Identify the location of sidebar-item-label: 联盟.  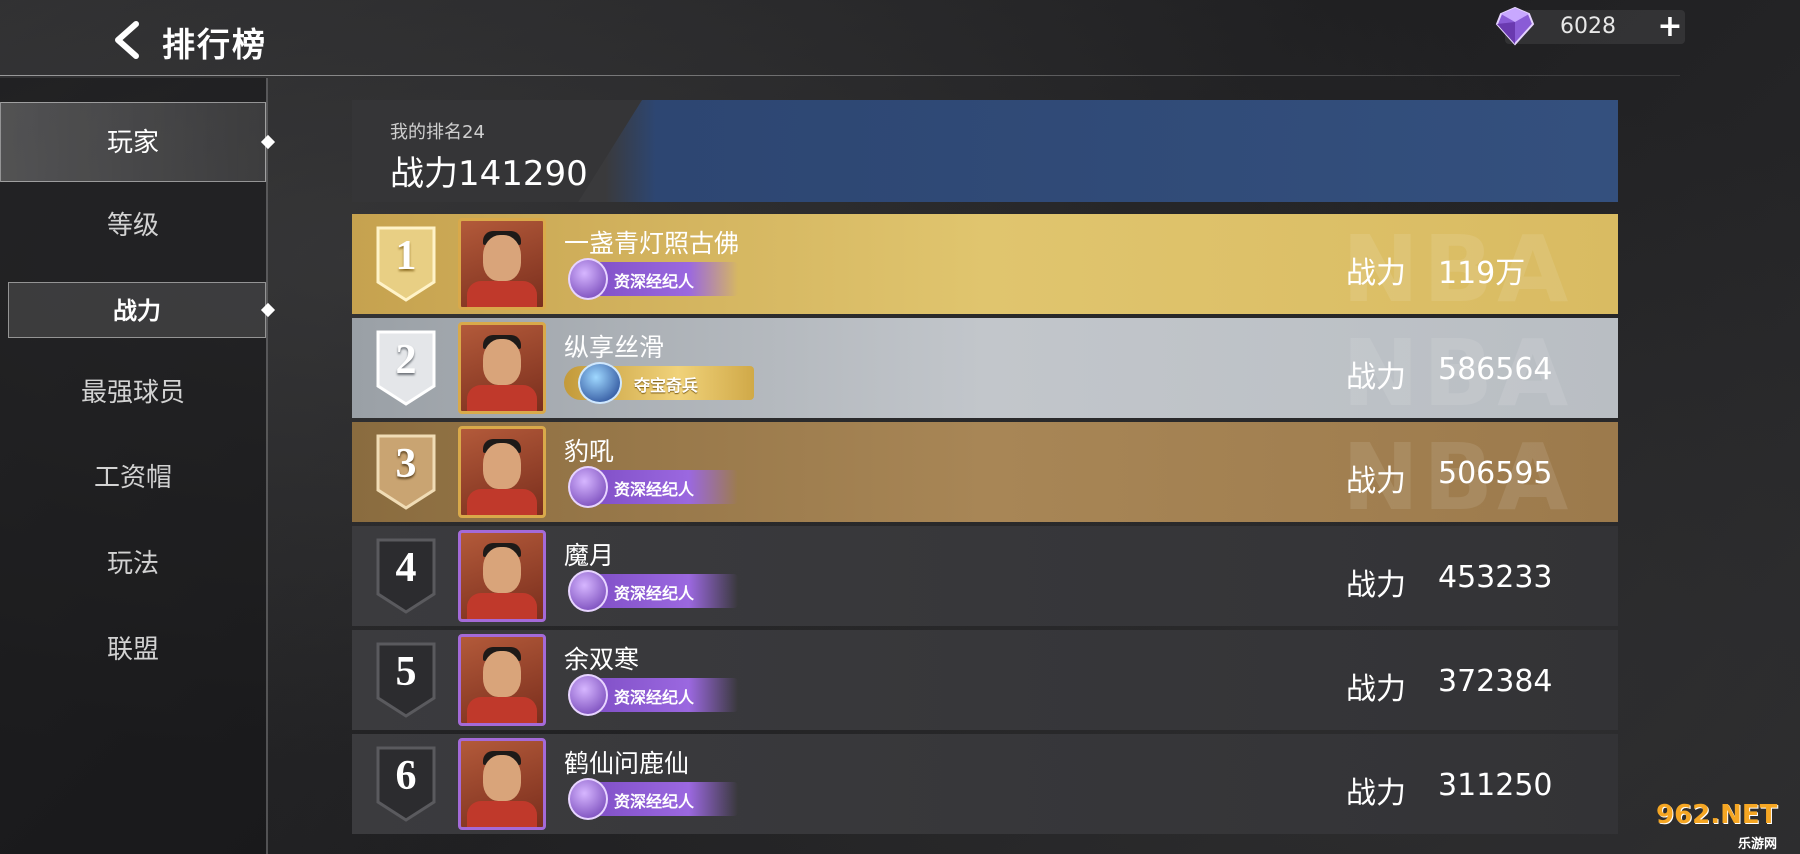
(132, 650).